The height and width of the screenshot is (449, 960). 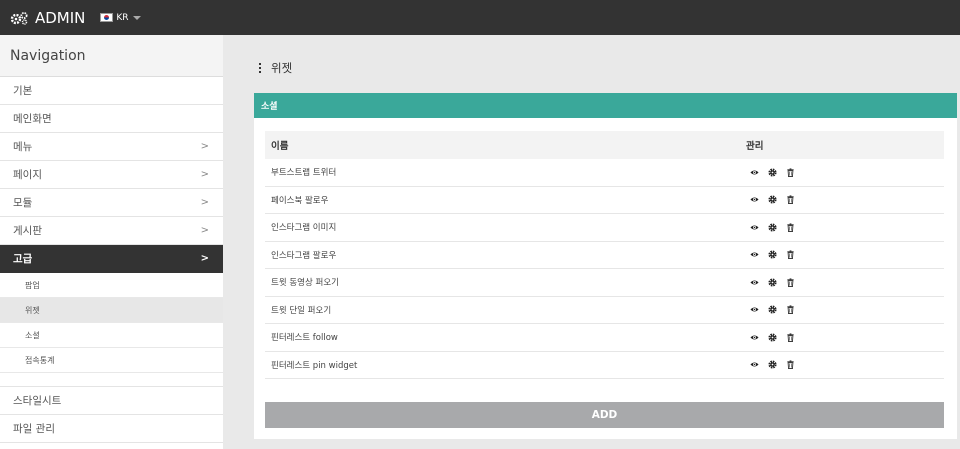 What do you see at coordinates (260, 68) in the screenshot?
I see `vertical-dots-icon` at bounding box center [260, 68].